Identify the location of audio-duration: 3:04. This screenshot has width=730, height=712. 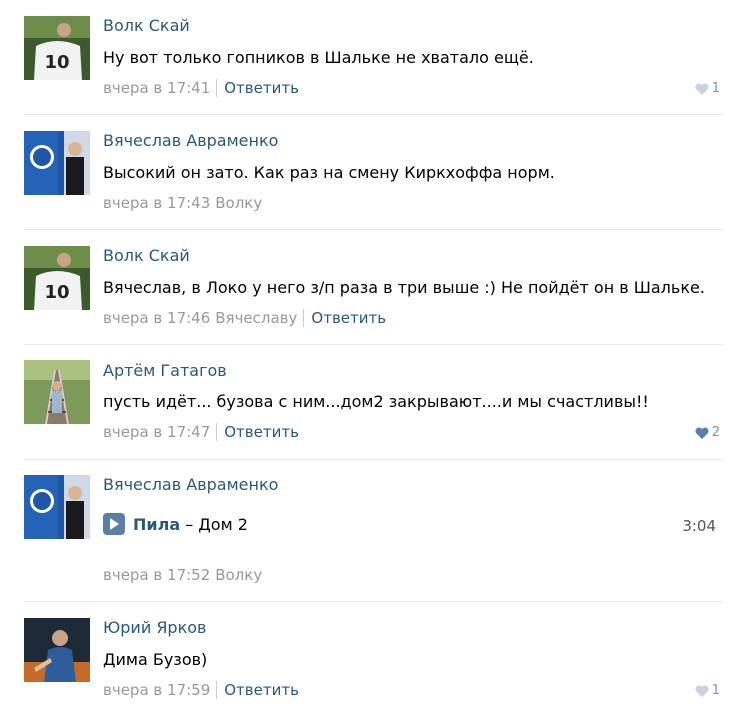
(699, 526).